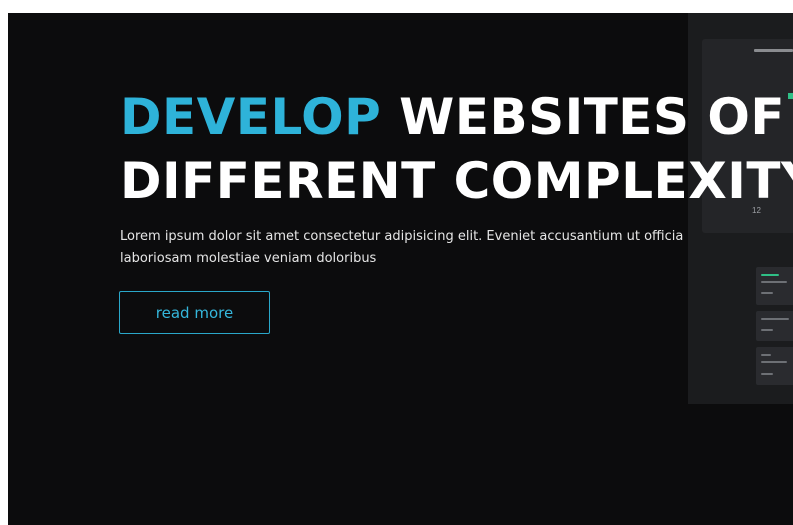 This screenshot has width=793, height=525. Describe the element at coordinates (251, 117) in the screenshot. I see `headline-accent-word: DEVELOP` at that location.